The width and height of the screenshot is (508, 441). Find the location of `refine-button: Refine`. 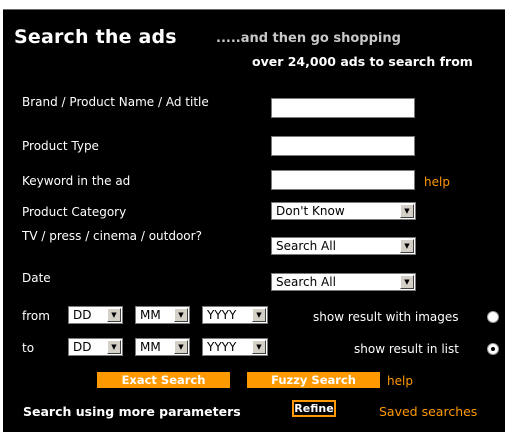

refine-button: Refine is located at coordinates (314, 408).